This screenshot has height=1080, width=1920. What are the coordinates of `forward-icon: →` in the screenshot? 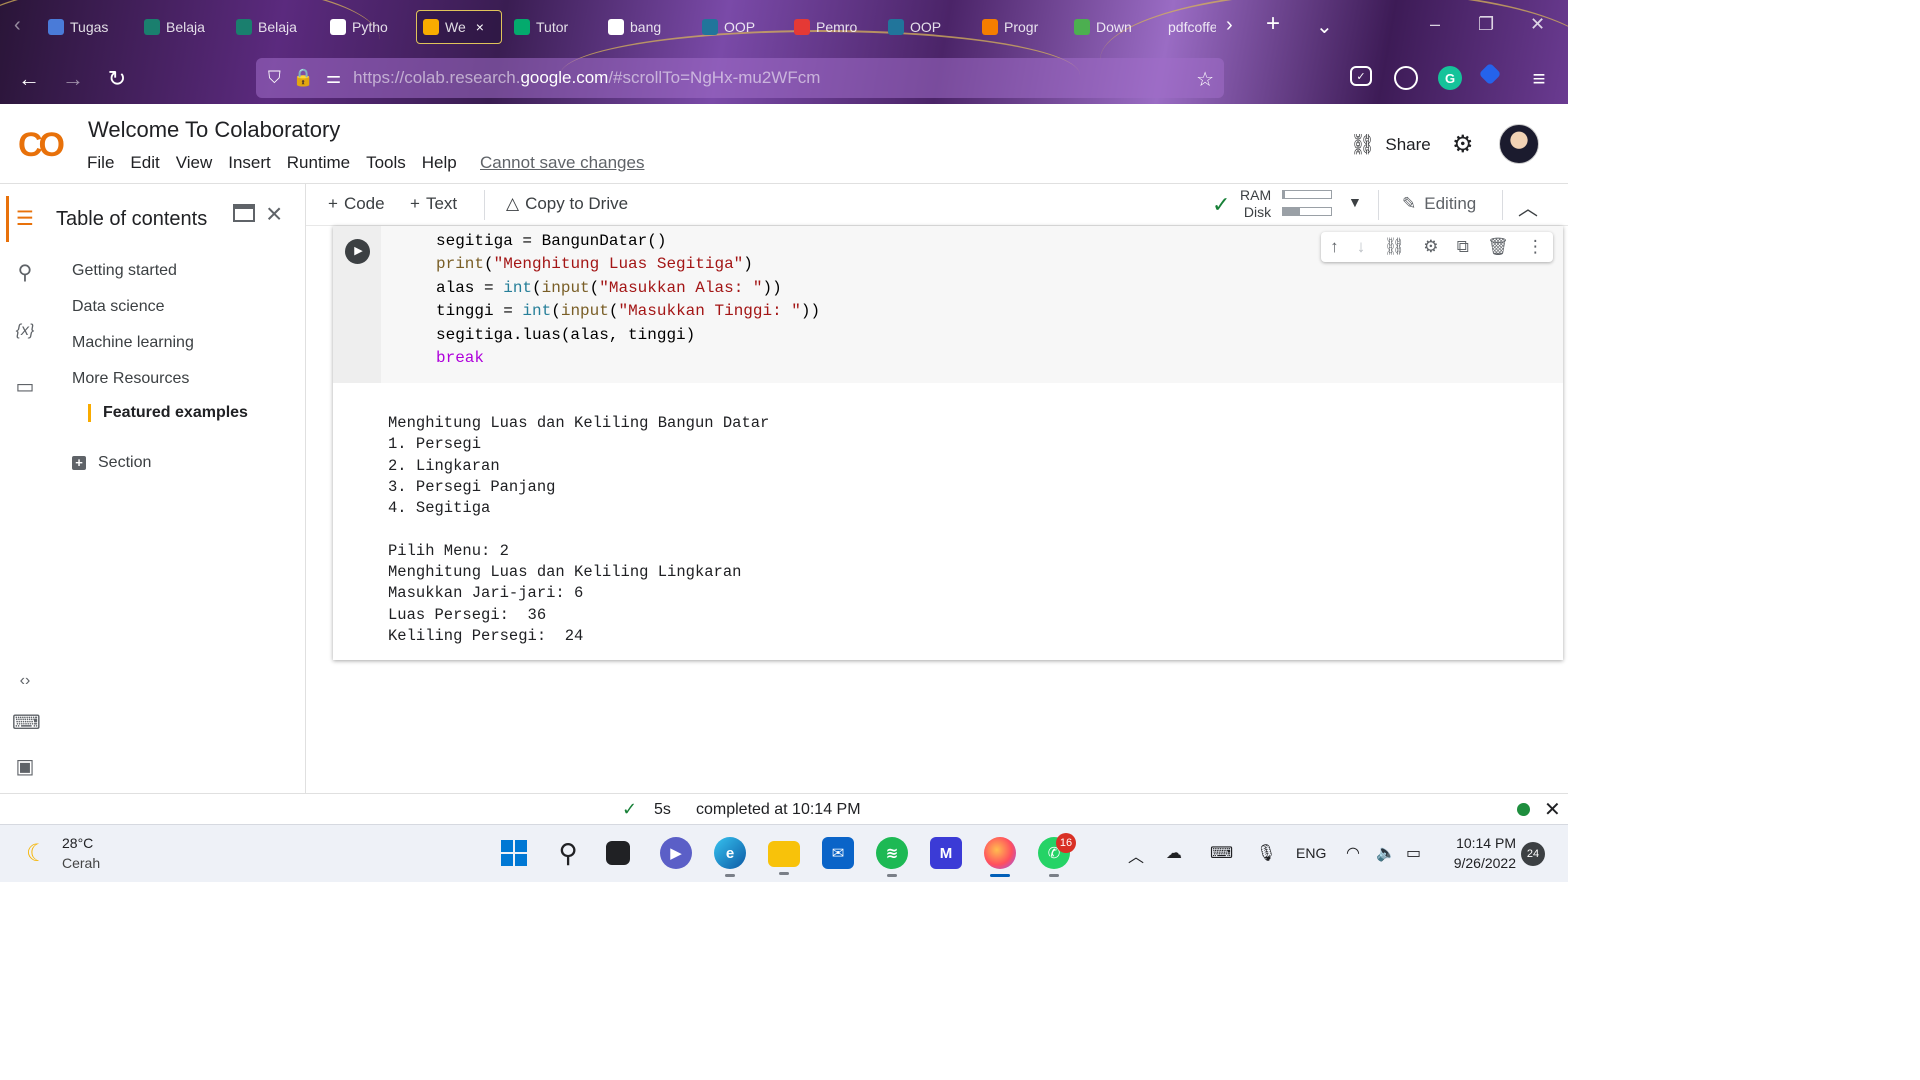 It's located at (73, 79).